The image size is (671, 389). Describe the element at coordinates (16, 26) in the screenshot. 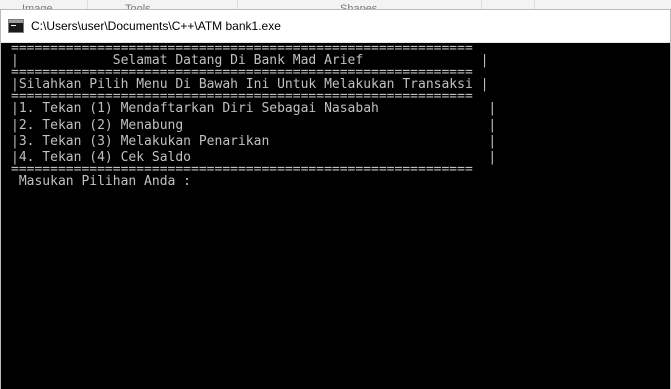

I see `console-app-icon` at that location.